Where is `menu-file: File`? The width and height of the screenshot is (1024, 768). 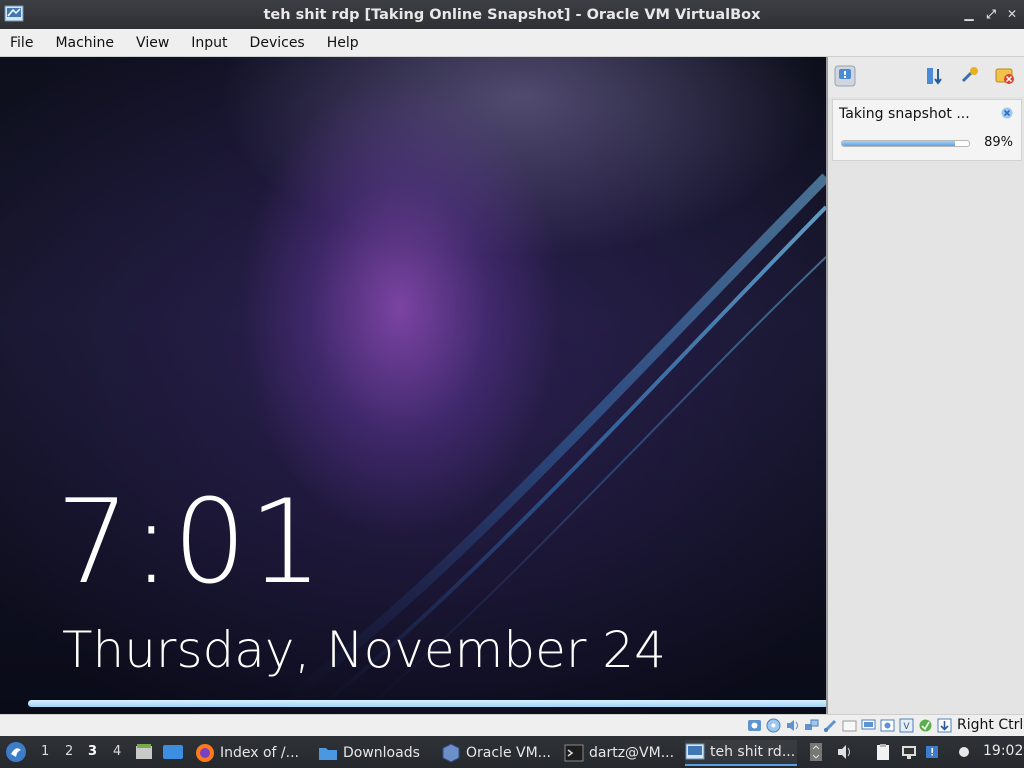
menu-file: File is located at coordinates (21, 43).